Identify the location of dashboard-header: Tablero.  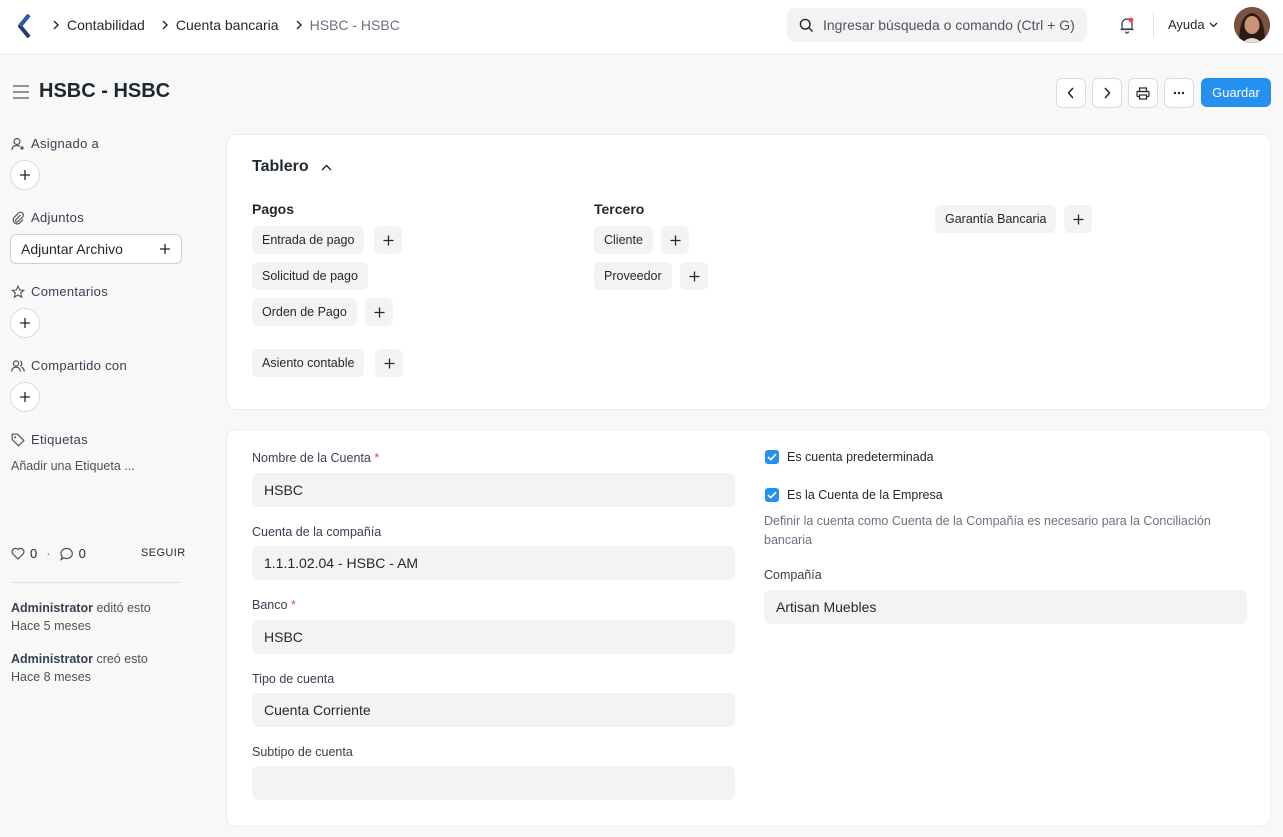
(292, 167).